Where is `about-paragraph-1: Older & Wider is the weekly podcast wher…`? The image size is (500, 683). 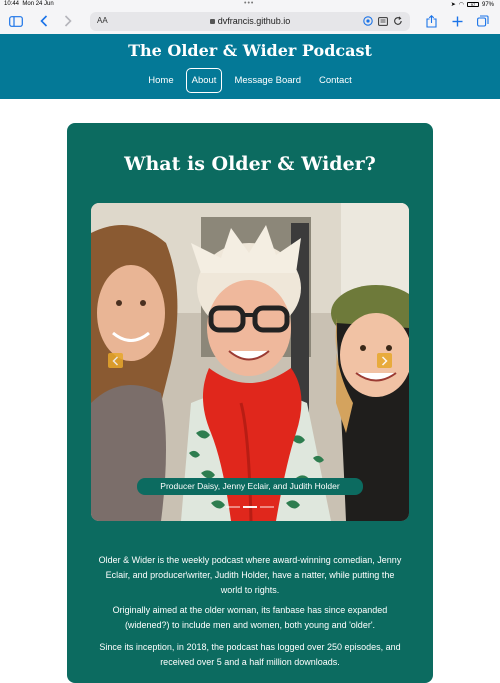 about-paragraph-1: Older & Wider is the weekly podcast wher… is located at coordinates (250, 575).